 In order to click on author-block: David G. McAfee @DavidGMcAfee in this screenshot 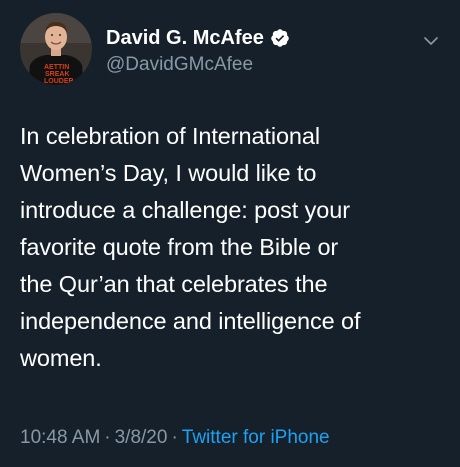, I will do `click(198, 50)`.